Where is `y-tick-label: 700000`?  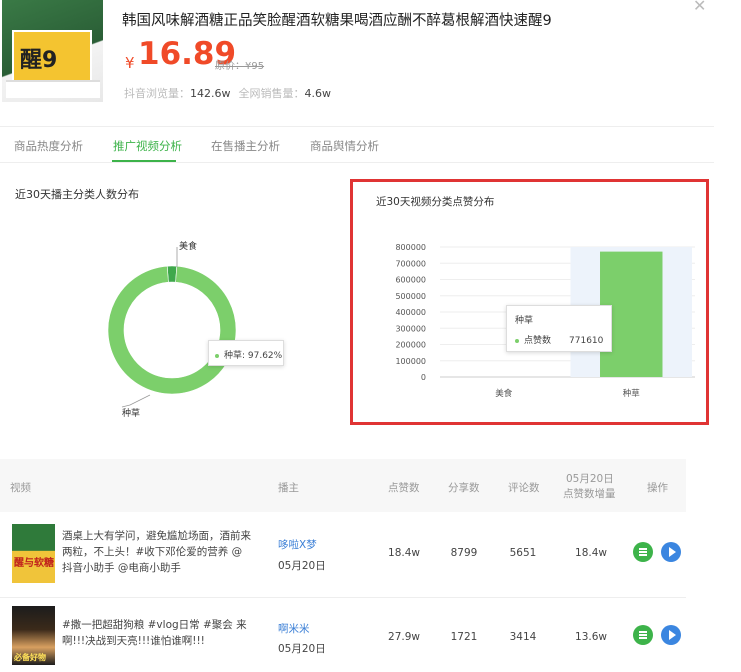 y-tick-label: 700000 is located at coordinates (410, 263).